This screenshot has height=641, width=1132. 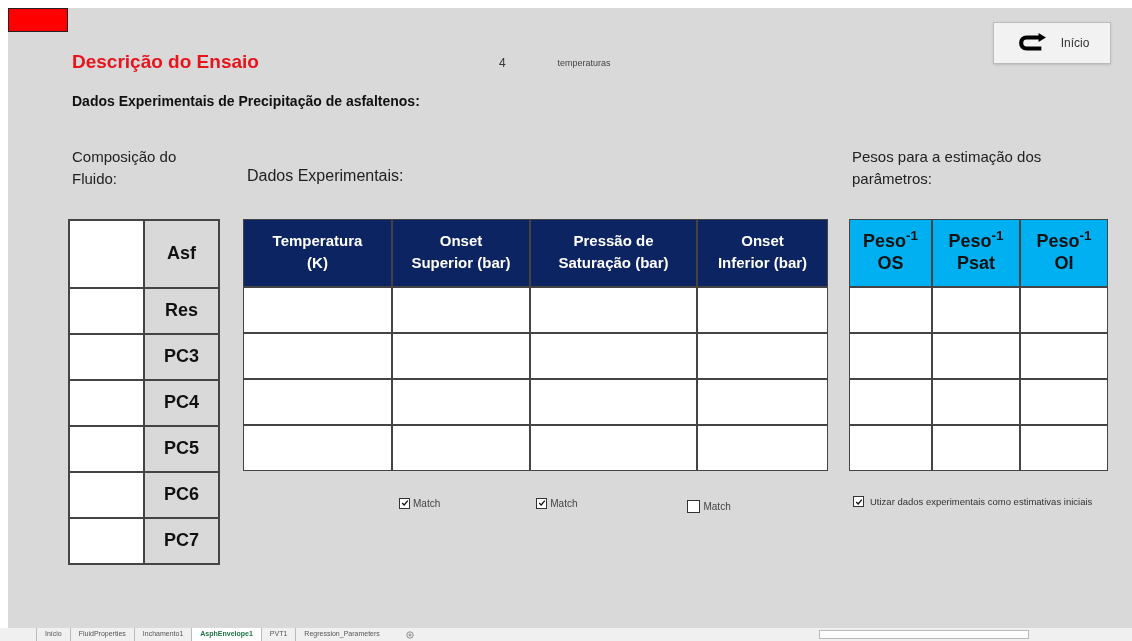 What do you see at coordinates (1052, 43) in the screenshot?
I see `home-button: Início` at bounding box center [1052, 43].